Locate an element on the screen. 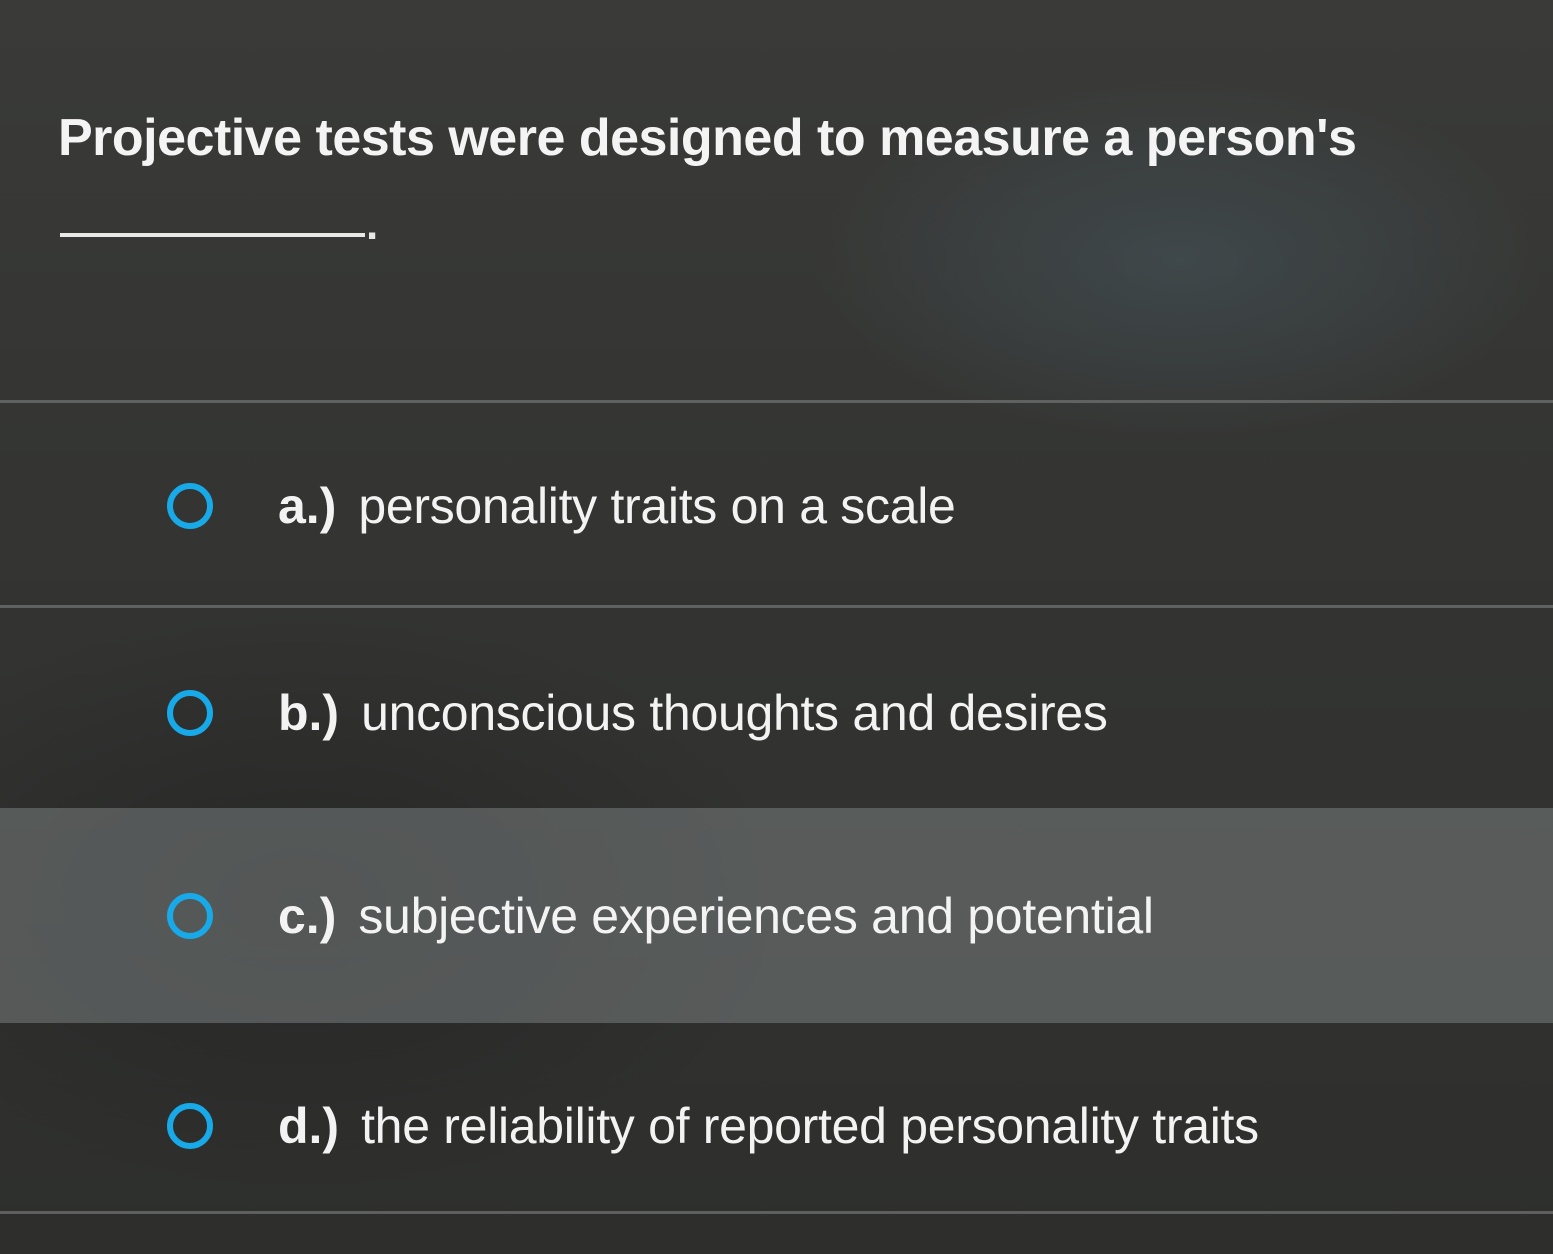 The height and width of the screenshot is (1254, 1553). answer-blank is located at coordinates (212, 235).